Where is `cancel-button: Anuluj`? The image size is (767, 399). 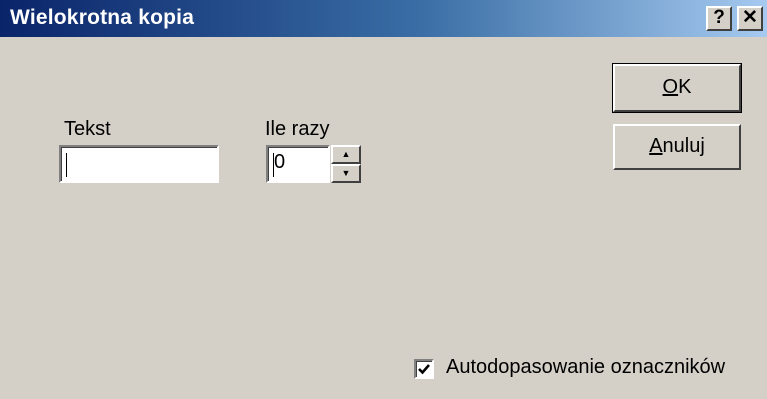 cancel-button: Anuluj is located at coordinates (677, 147).